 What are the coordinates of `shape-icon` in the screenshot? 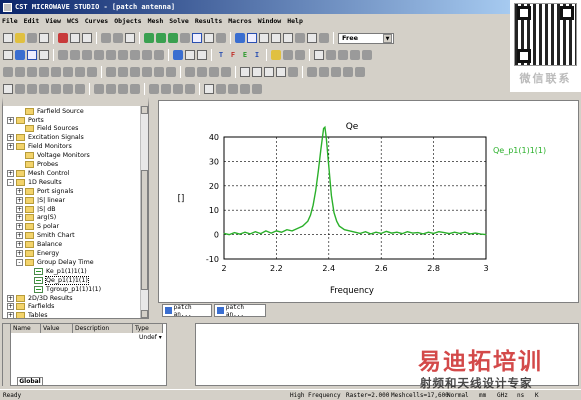 It's located at (56, 72).